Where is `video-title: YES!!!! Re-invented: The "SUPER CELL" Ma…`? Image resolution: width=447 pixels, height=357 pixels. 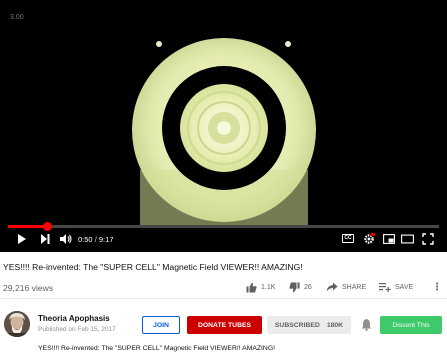
video-title: YES!!!! Re-invented: The "SUPER CELL" Ma… is located at coordinates (153, 267).